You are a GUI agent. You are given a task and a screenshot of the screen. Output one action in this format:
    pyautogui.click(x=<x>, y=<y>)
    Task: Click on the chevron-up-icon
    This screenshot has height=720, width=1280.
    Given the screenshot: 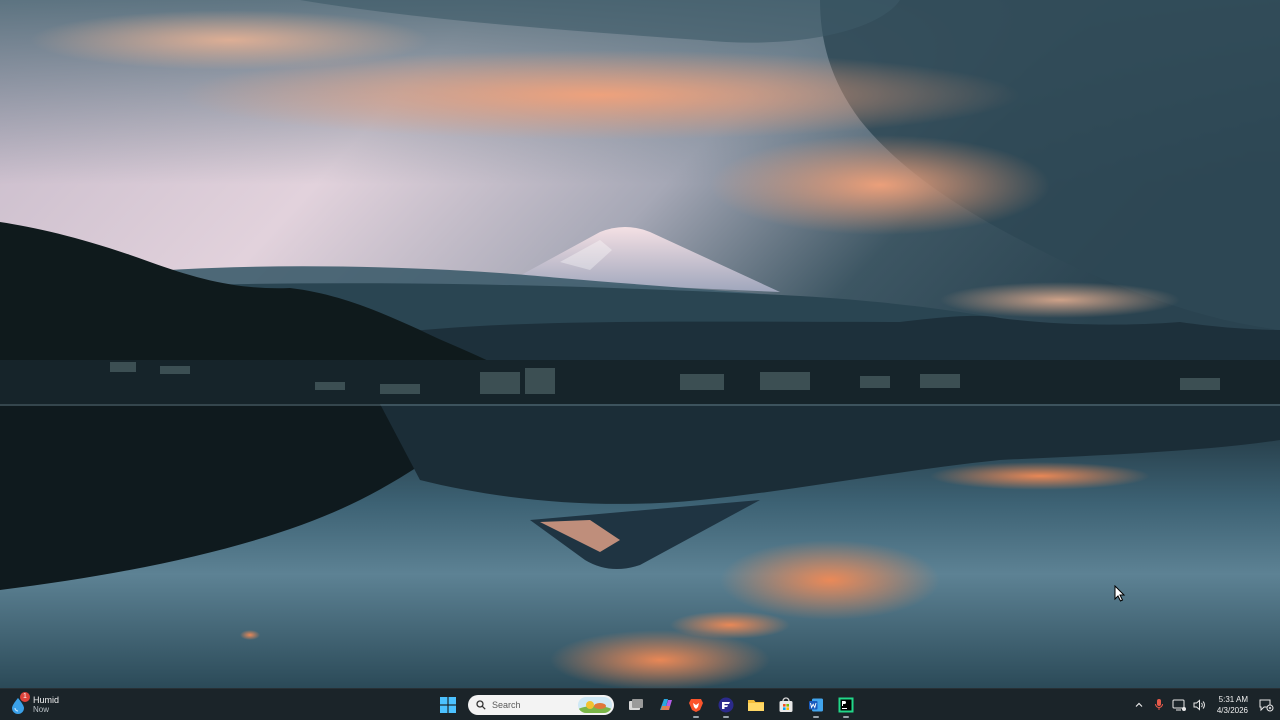 What is the action you would take?
    pyautogui.click(x=1139, y=704)
    